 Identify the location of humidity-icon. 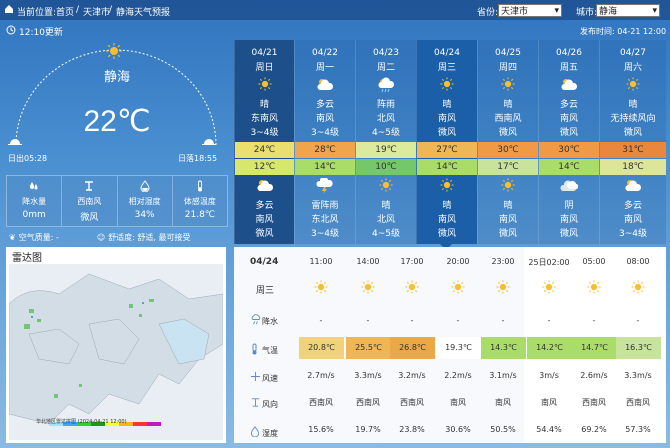
(255, 432).